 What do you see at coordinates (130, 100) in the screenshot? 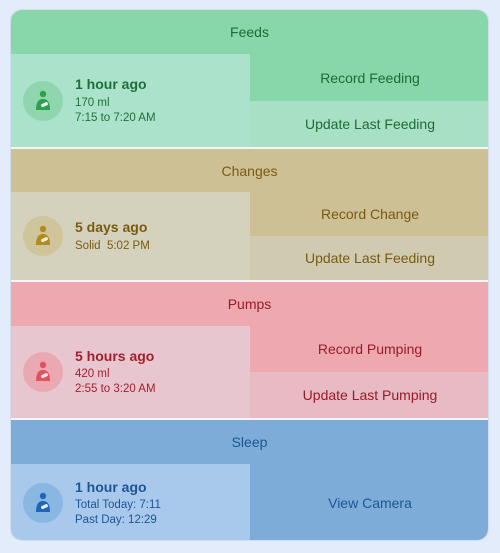
I see `feeds-summary: 1 hour ago 170 ml 7:15 to 7:20 AM` at bounding box center [130, 100].